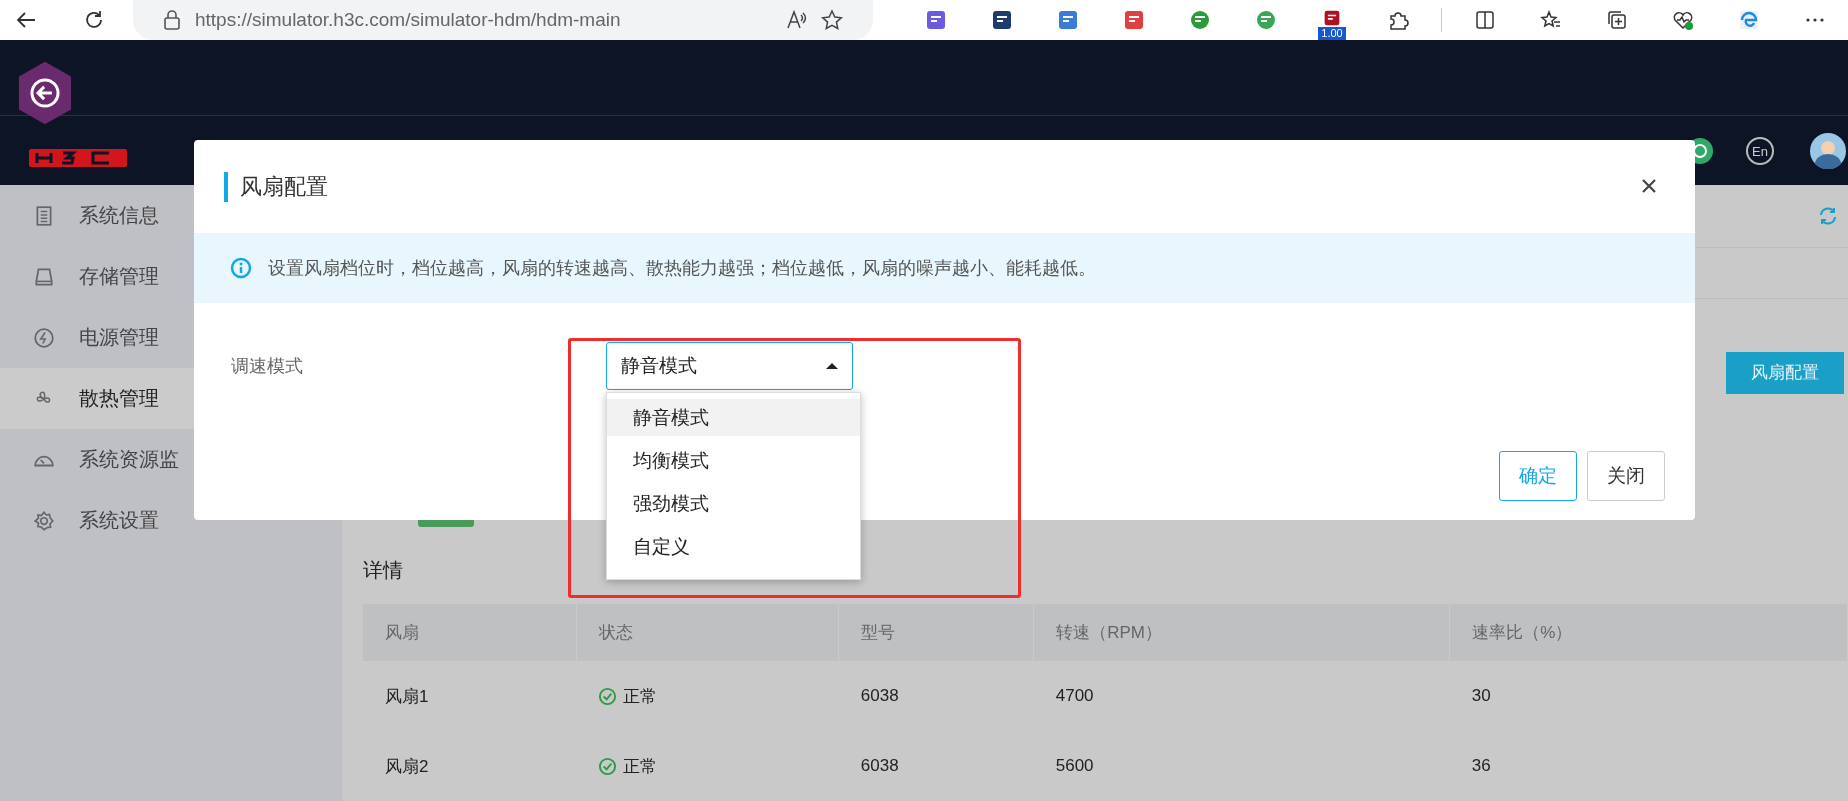 The height and width of the screenshot is (801, 1848). I want to click on sidebar-label: 存储管理, so click(119, 276).